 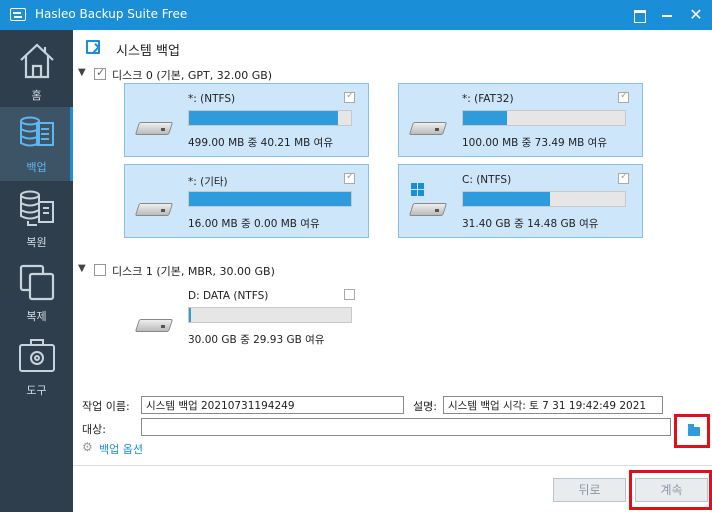 I want to click on sidebar-item-restore: 복원, so click(x=36, y=219).